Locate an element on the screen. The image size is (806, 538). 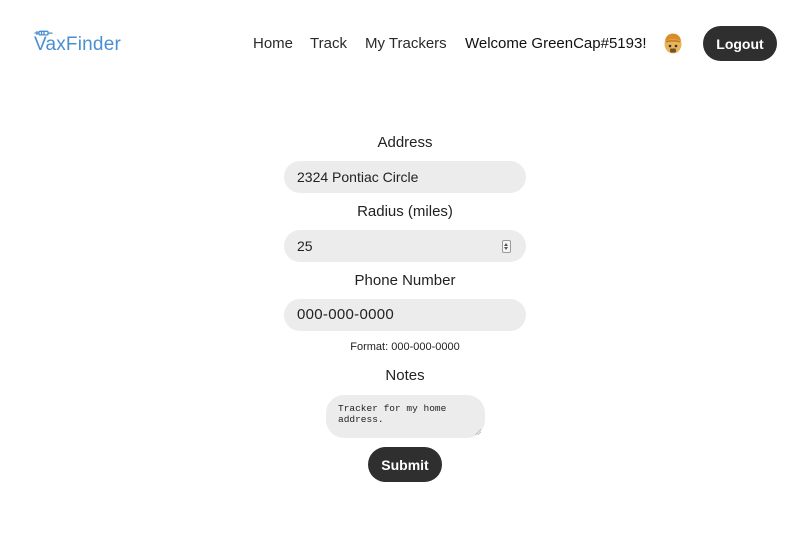
notes-label: Notes is located at coordinates (405, 375).